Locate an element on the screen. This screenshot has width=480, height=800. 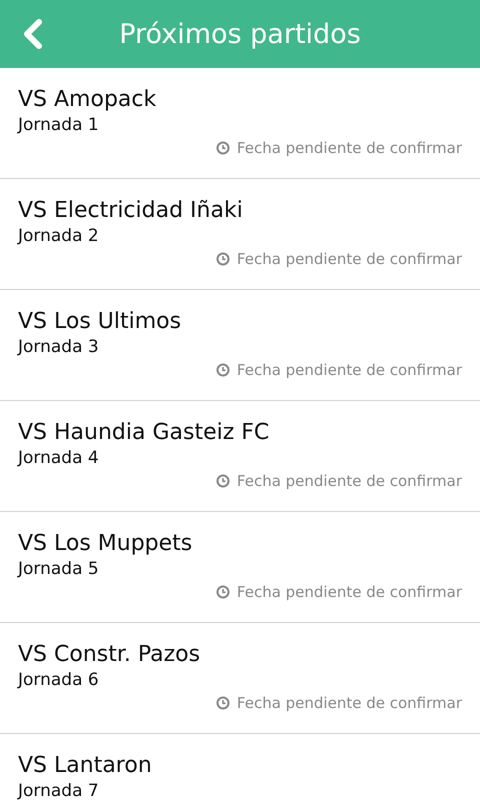
match-title: VS Haundia Gasteiz FC is located at coordinates (144, 433).